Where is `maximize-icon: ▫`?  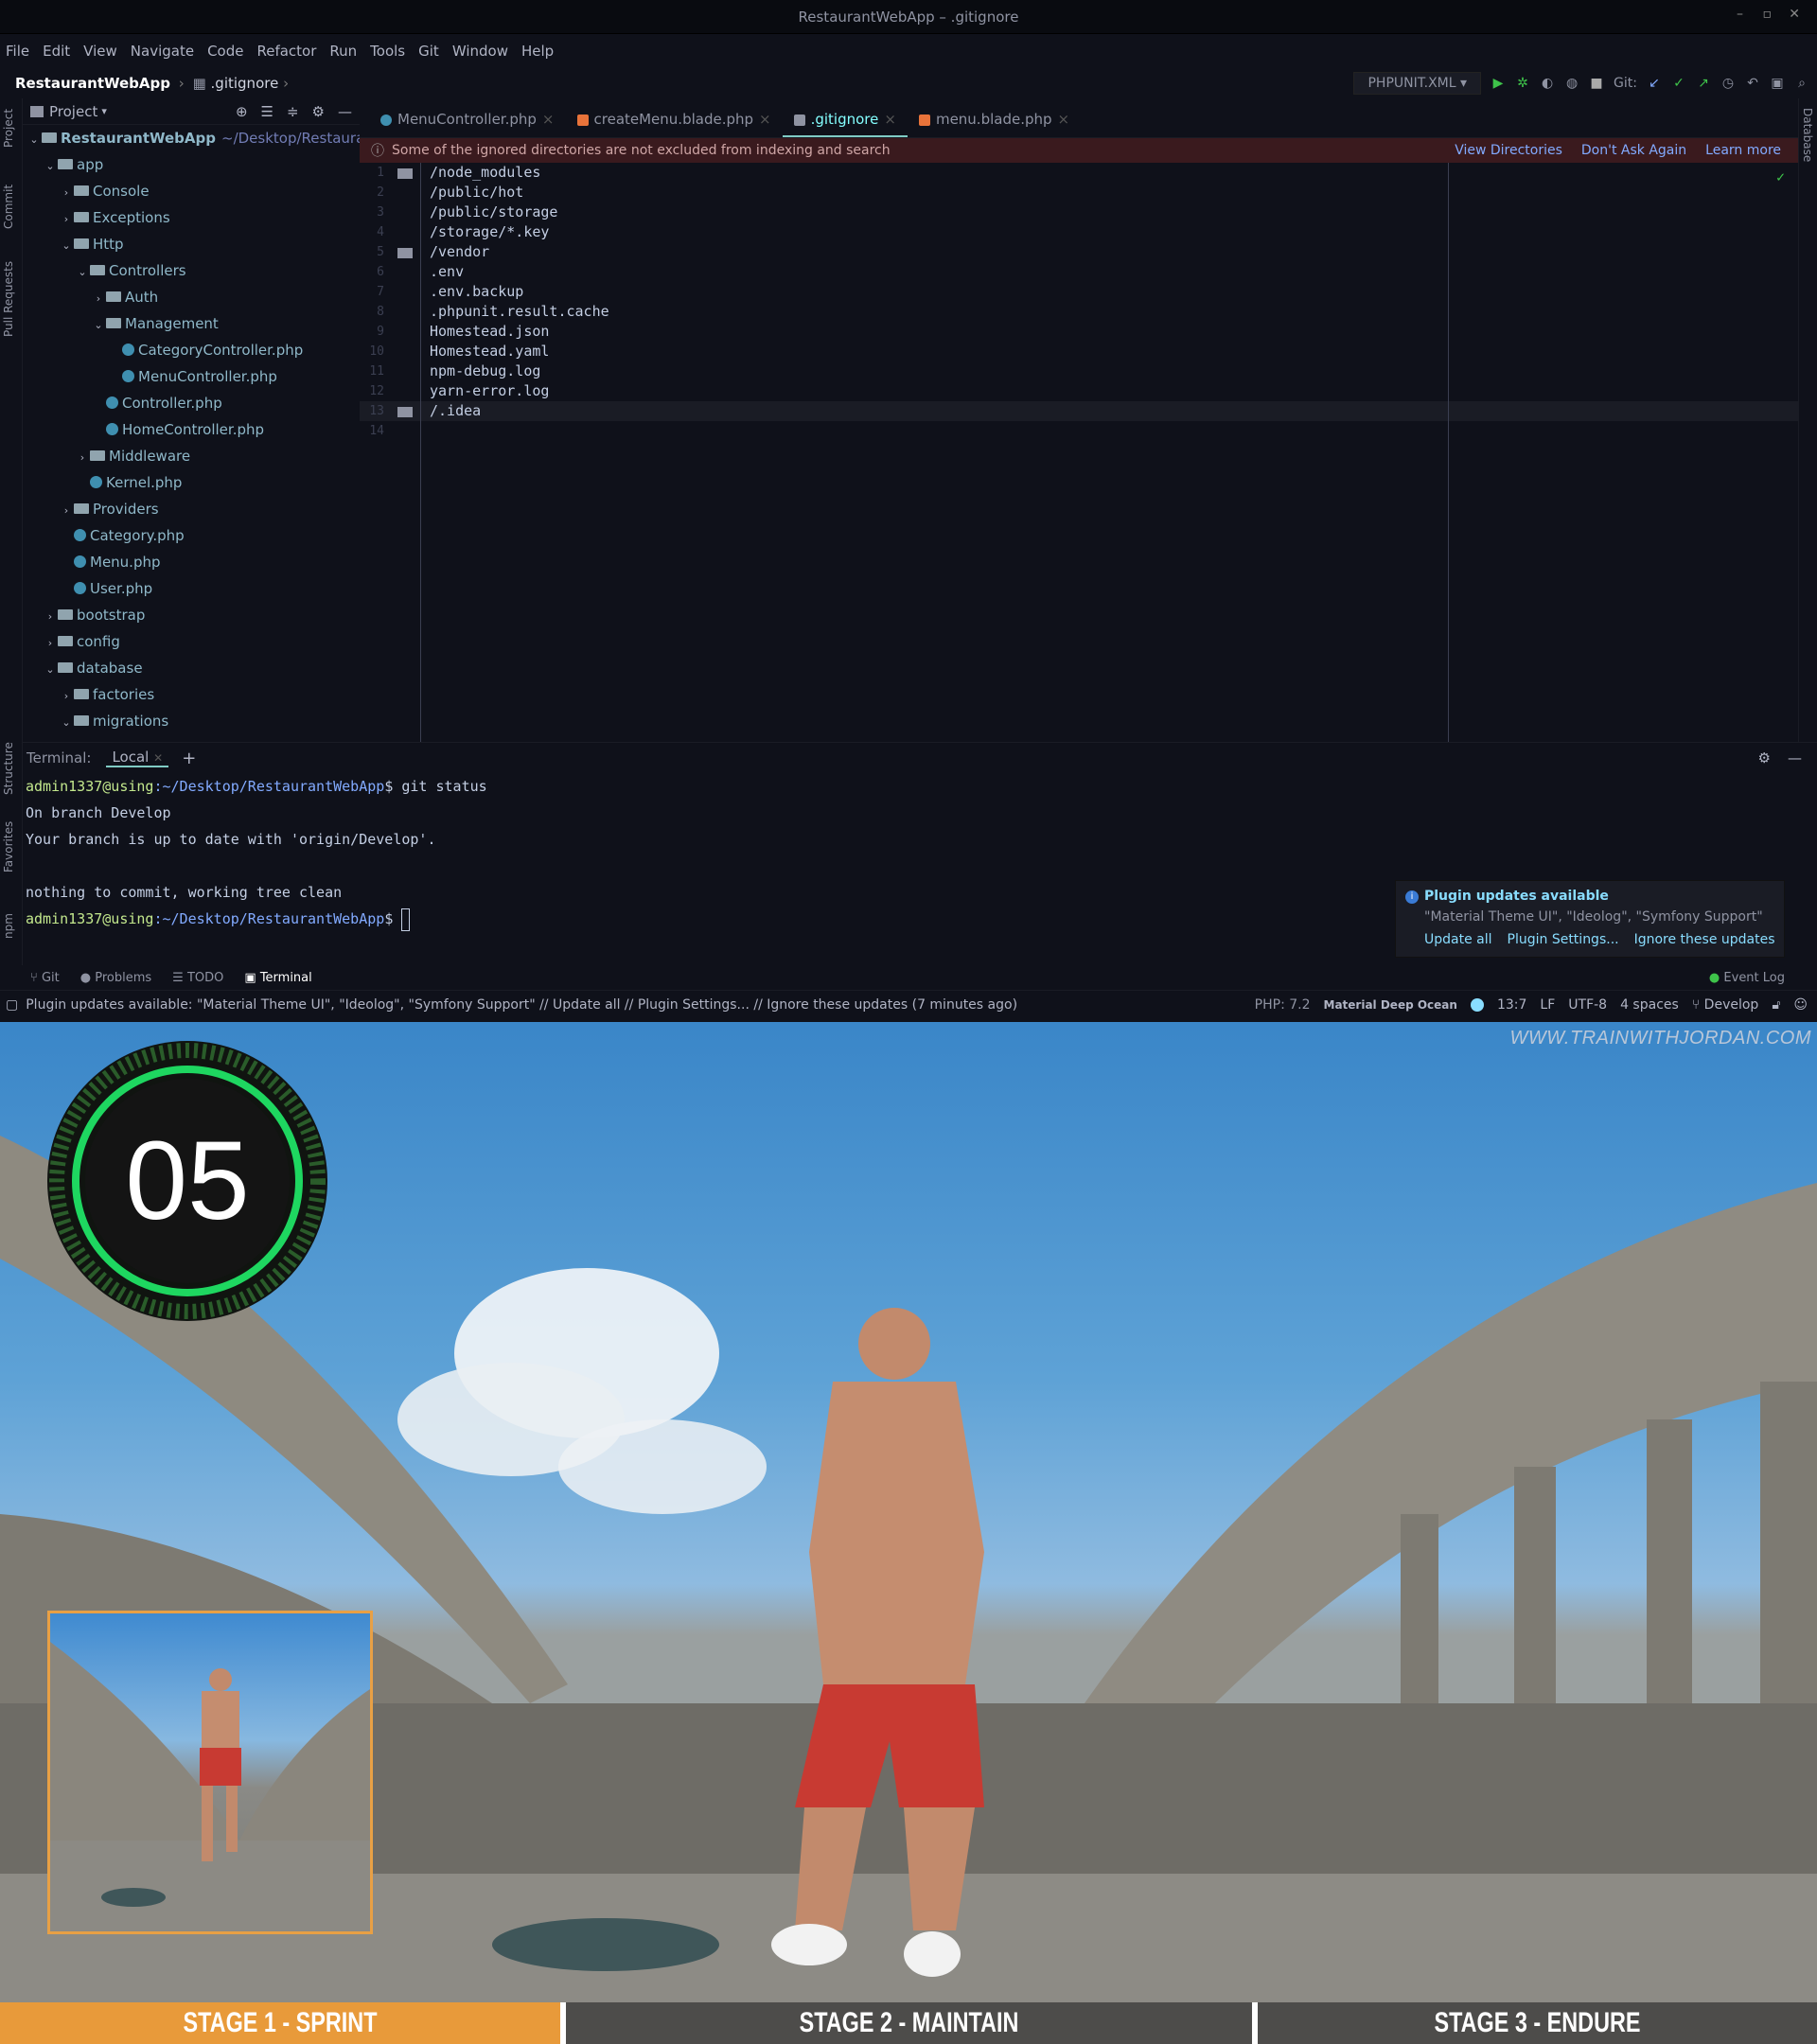
maximize-icon: ▫ is located at coordinates (1768, 14).